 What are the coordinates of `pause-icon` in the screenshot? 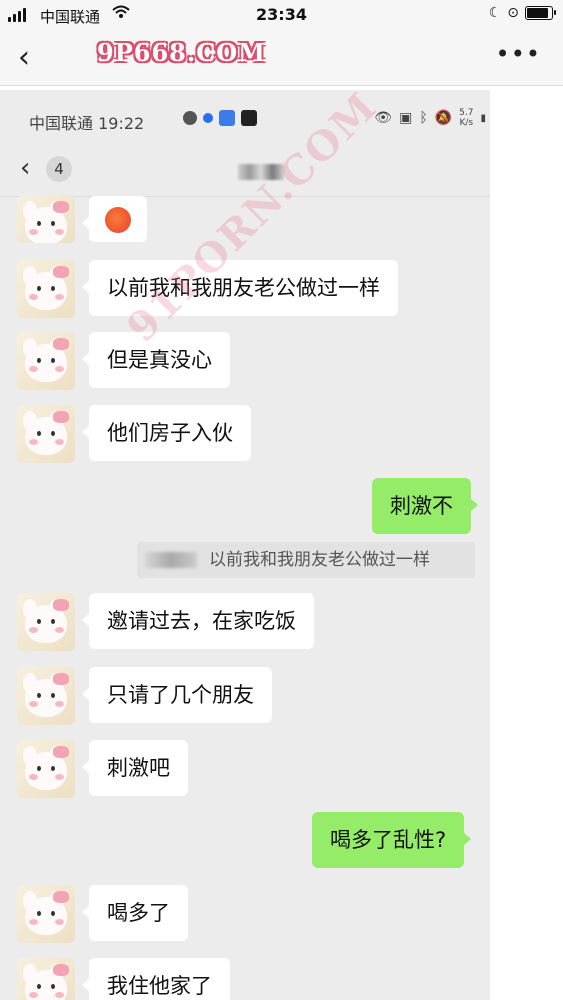 It's located at (190, 118).